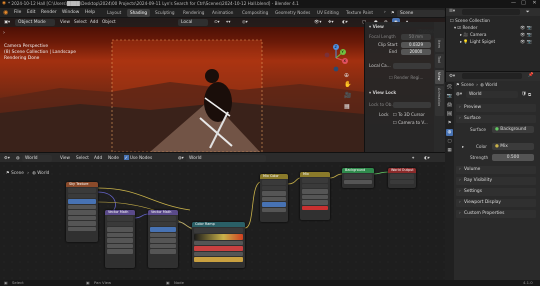  I want to click on tab-view: View, so click(439, 77).